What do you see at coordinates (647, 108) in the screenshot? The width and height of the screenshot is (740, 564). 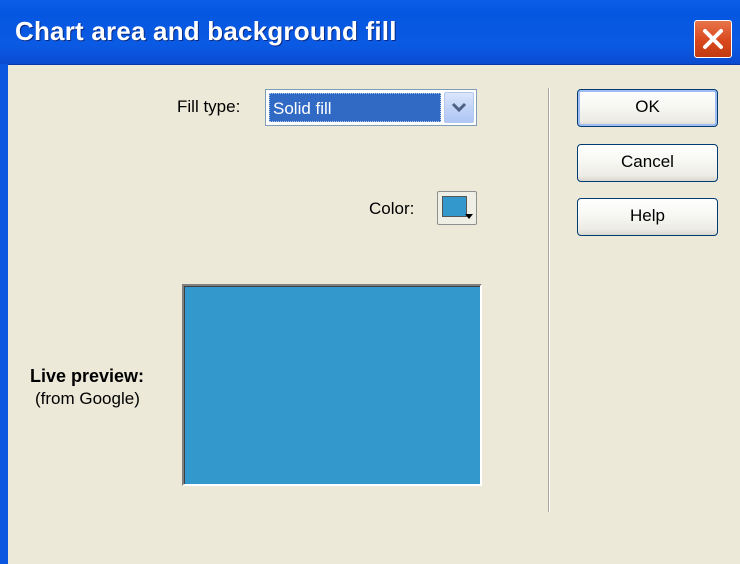 I see `ok-button: OK` at bounding box center [647, 108].